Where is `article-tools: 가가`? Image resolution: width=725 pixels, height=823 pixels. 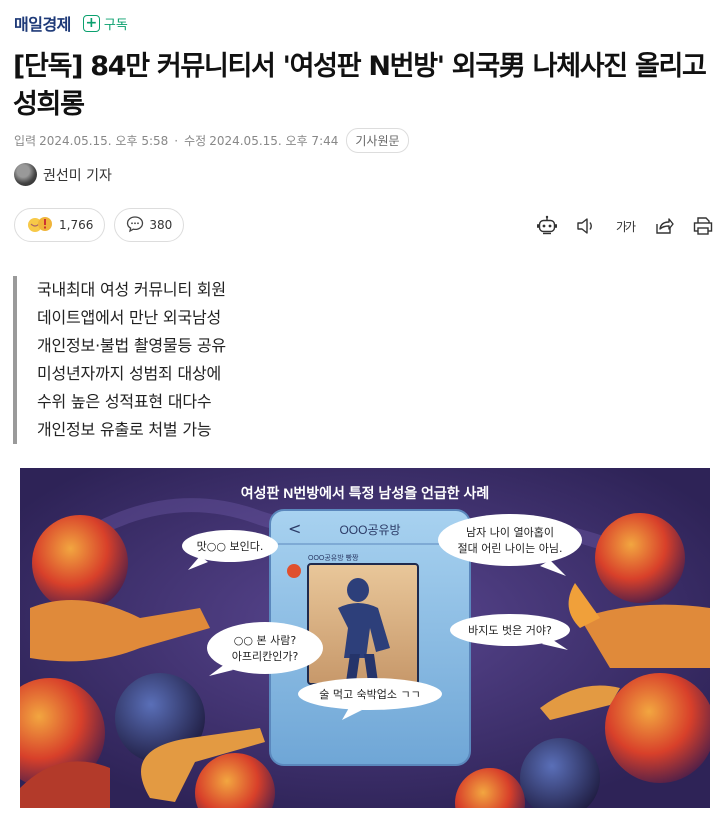
article-tools: 가가 is located at coordinates (617, 226).